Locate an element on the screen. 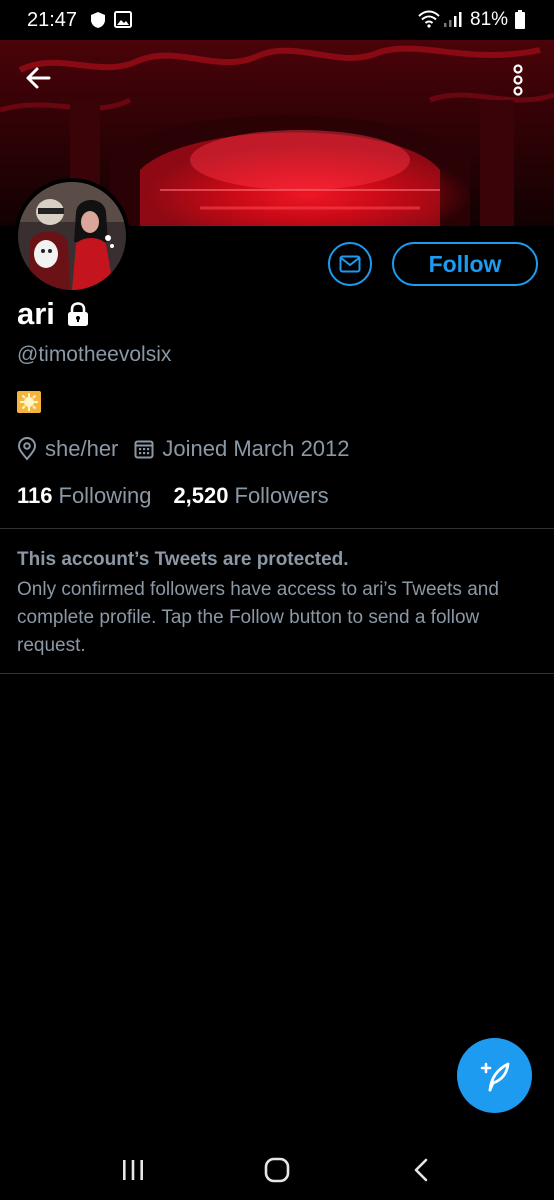 This screenshot has height=1200, width=554. arrow-left-icon is located at coordinates (38, 78).